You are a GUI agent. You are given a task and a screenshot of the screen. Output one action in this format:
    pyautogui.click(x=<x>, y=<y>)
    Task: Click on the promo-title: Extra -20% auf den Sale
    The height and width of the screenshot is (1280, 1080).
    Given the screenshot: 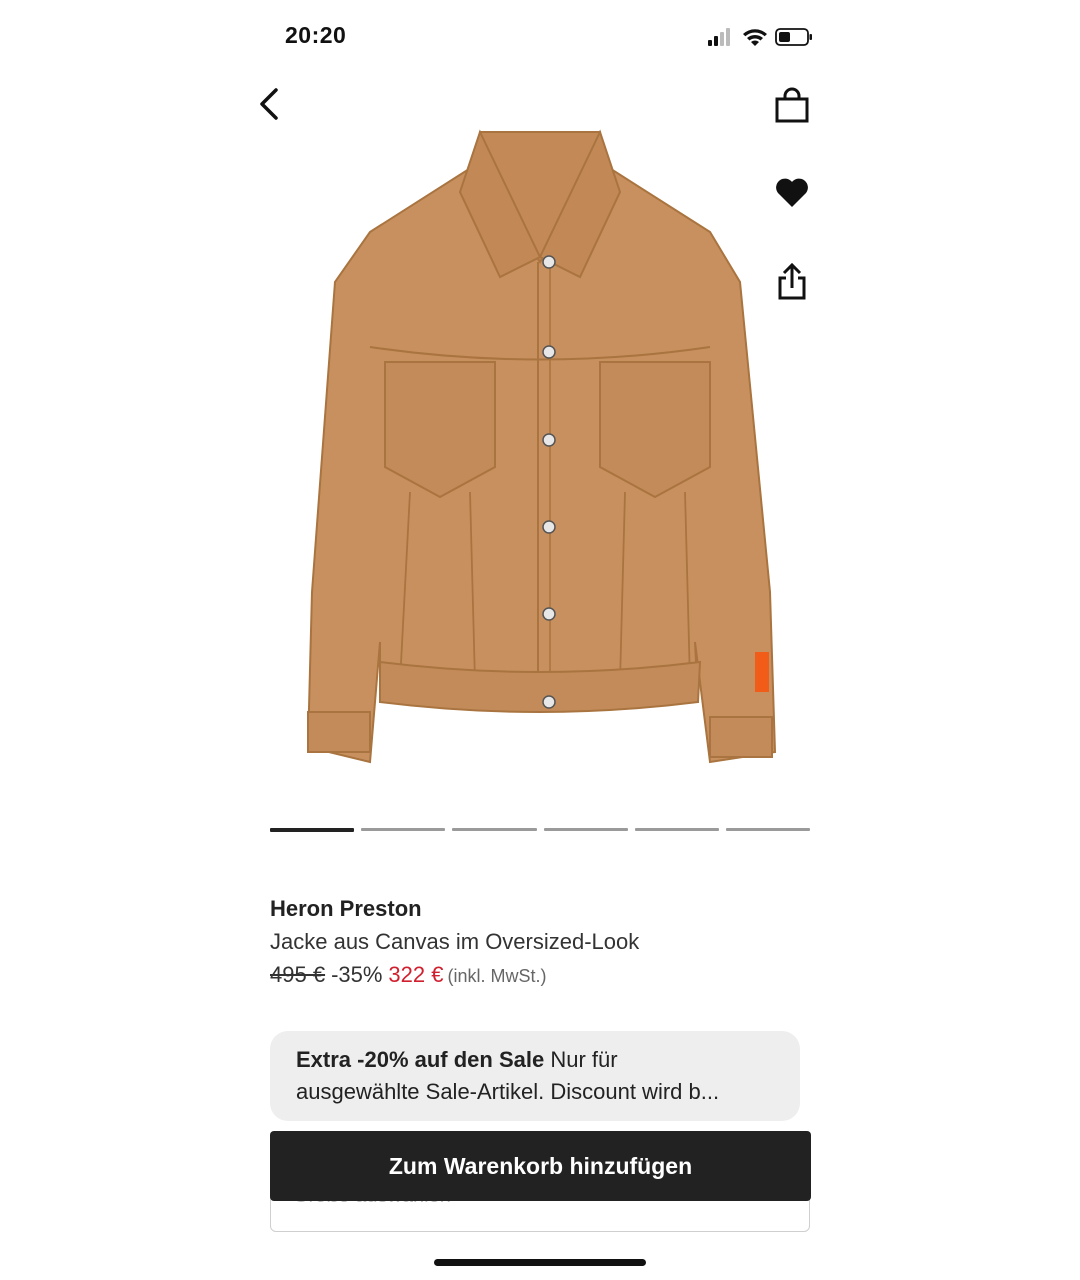 What is the action you would take?
    pyautogui.click(x=420, y=1059)
    